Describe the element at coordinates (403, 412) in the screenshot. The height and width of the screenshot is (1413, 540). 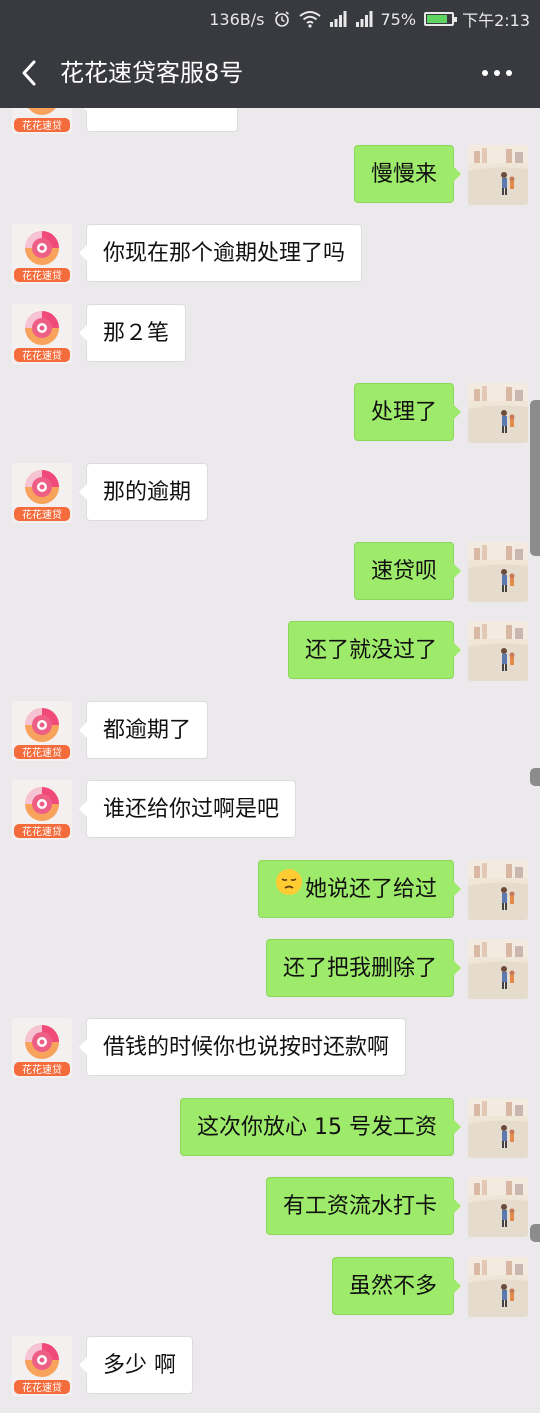
I see `message-text: 处理了` at that location.